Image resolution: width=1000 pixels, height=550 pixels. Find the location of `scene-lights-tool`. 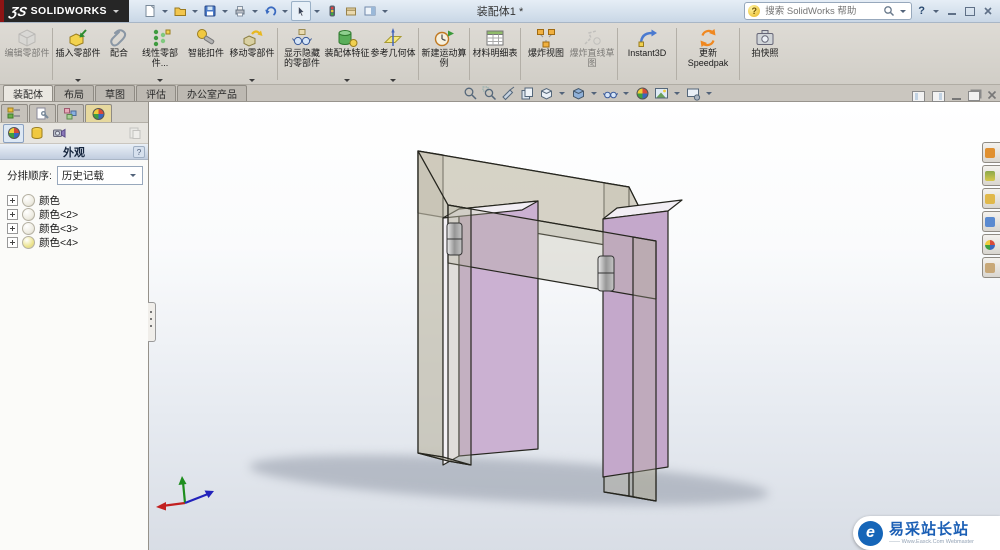

scene-lights-tool is located at coordinates (58, 133).